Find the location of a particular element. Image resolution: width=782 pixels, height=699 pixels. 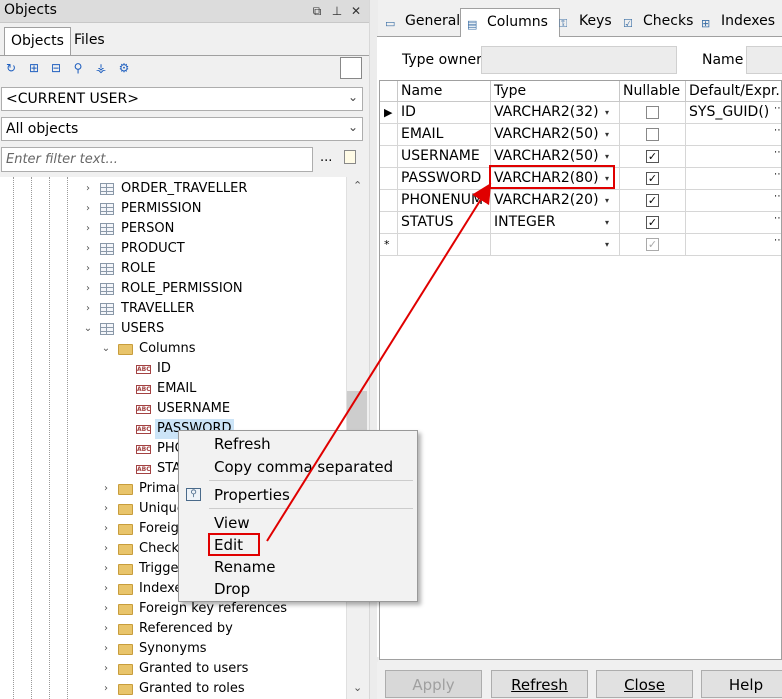

arrow-line is located at coordinates (379, 362).